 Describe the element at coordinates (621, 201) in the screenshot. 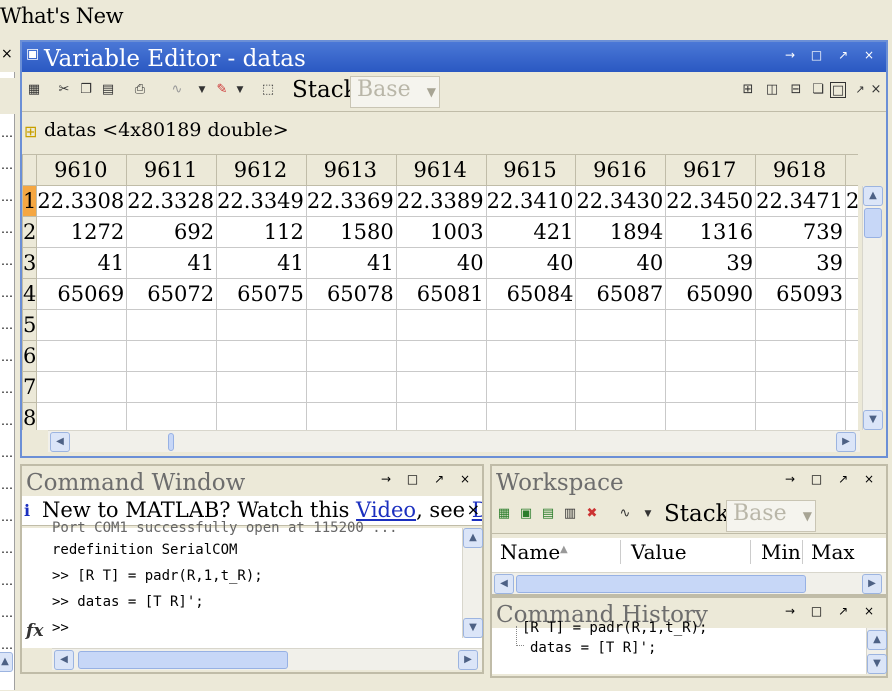

I see `table-cell: 22.3430` at that location.